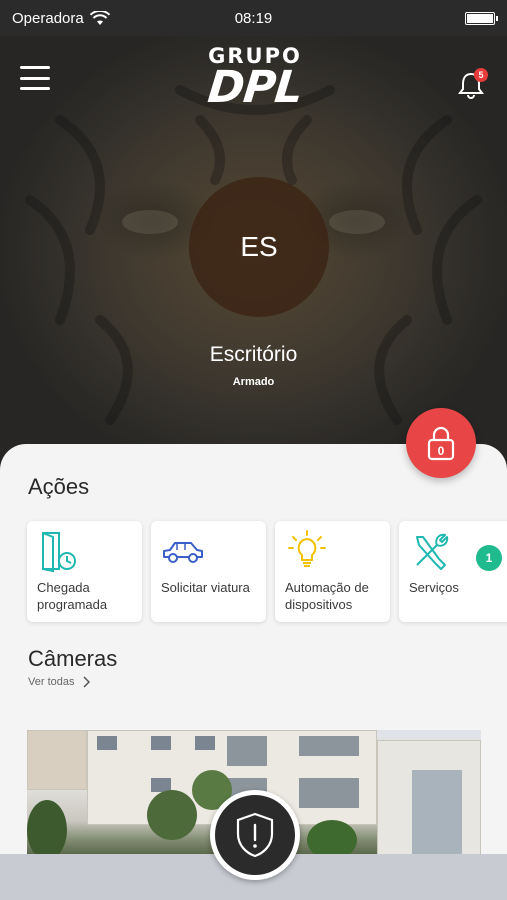 The height and width of the screenshot is (900, 507). Describe the element at coordinates (432, 551) in the screenshot. I see `tools-icon` at that location.